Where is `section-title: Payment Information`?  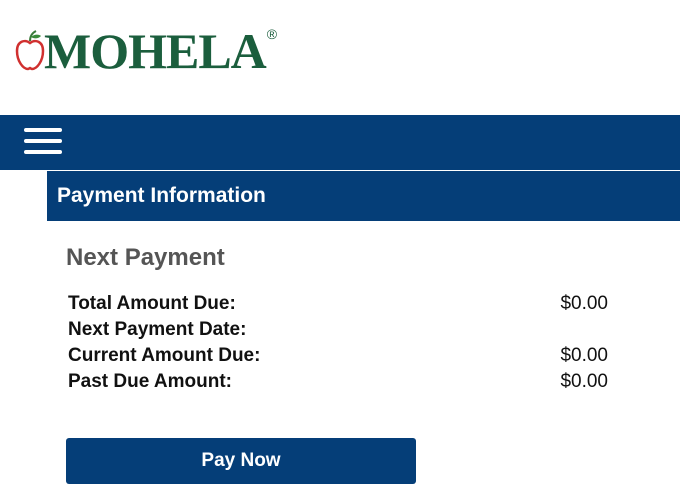 section-title: Payment Information is located at coordinates (363, 196).